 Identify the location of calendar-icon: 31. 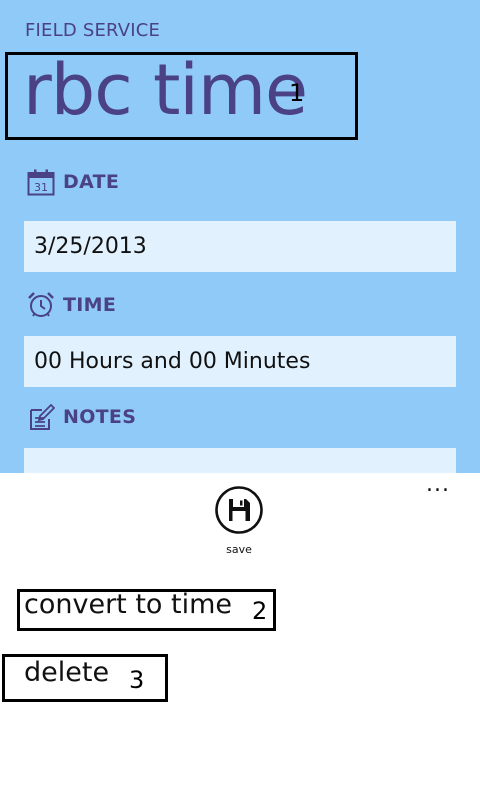
(41, 182).